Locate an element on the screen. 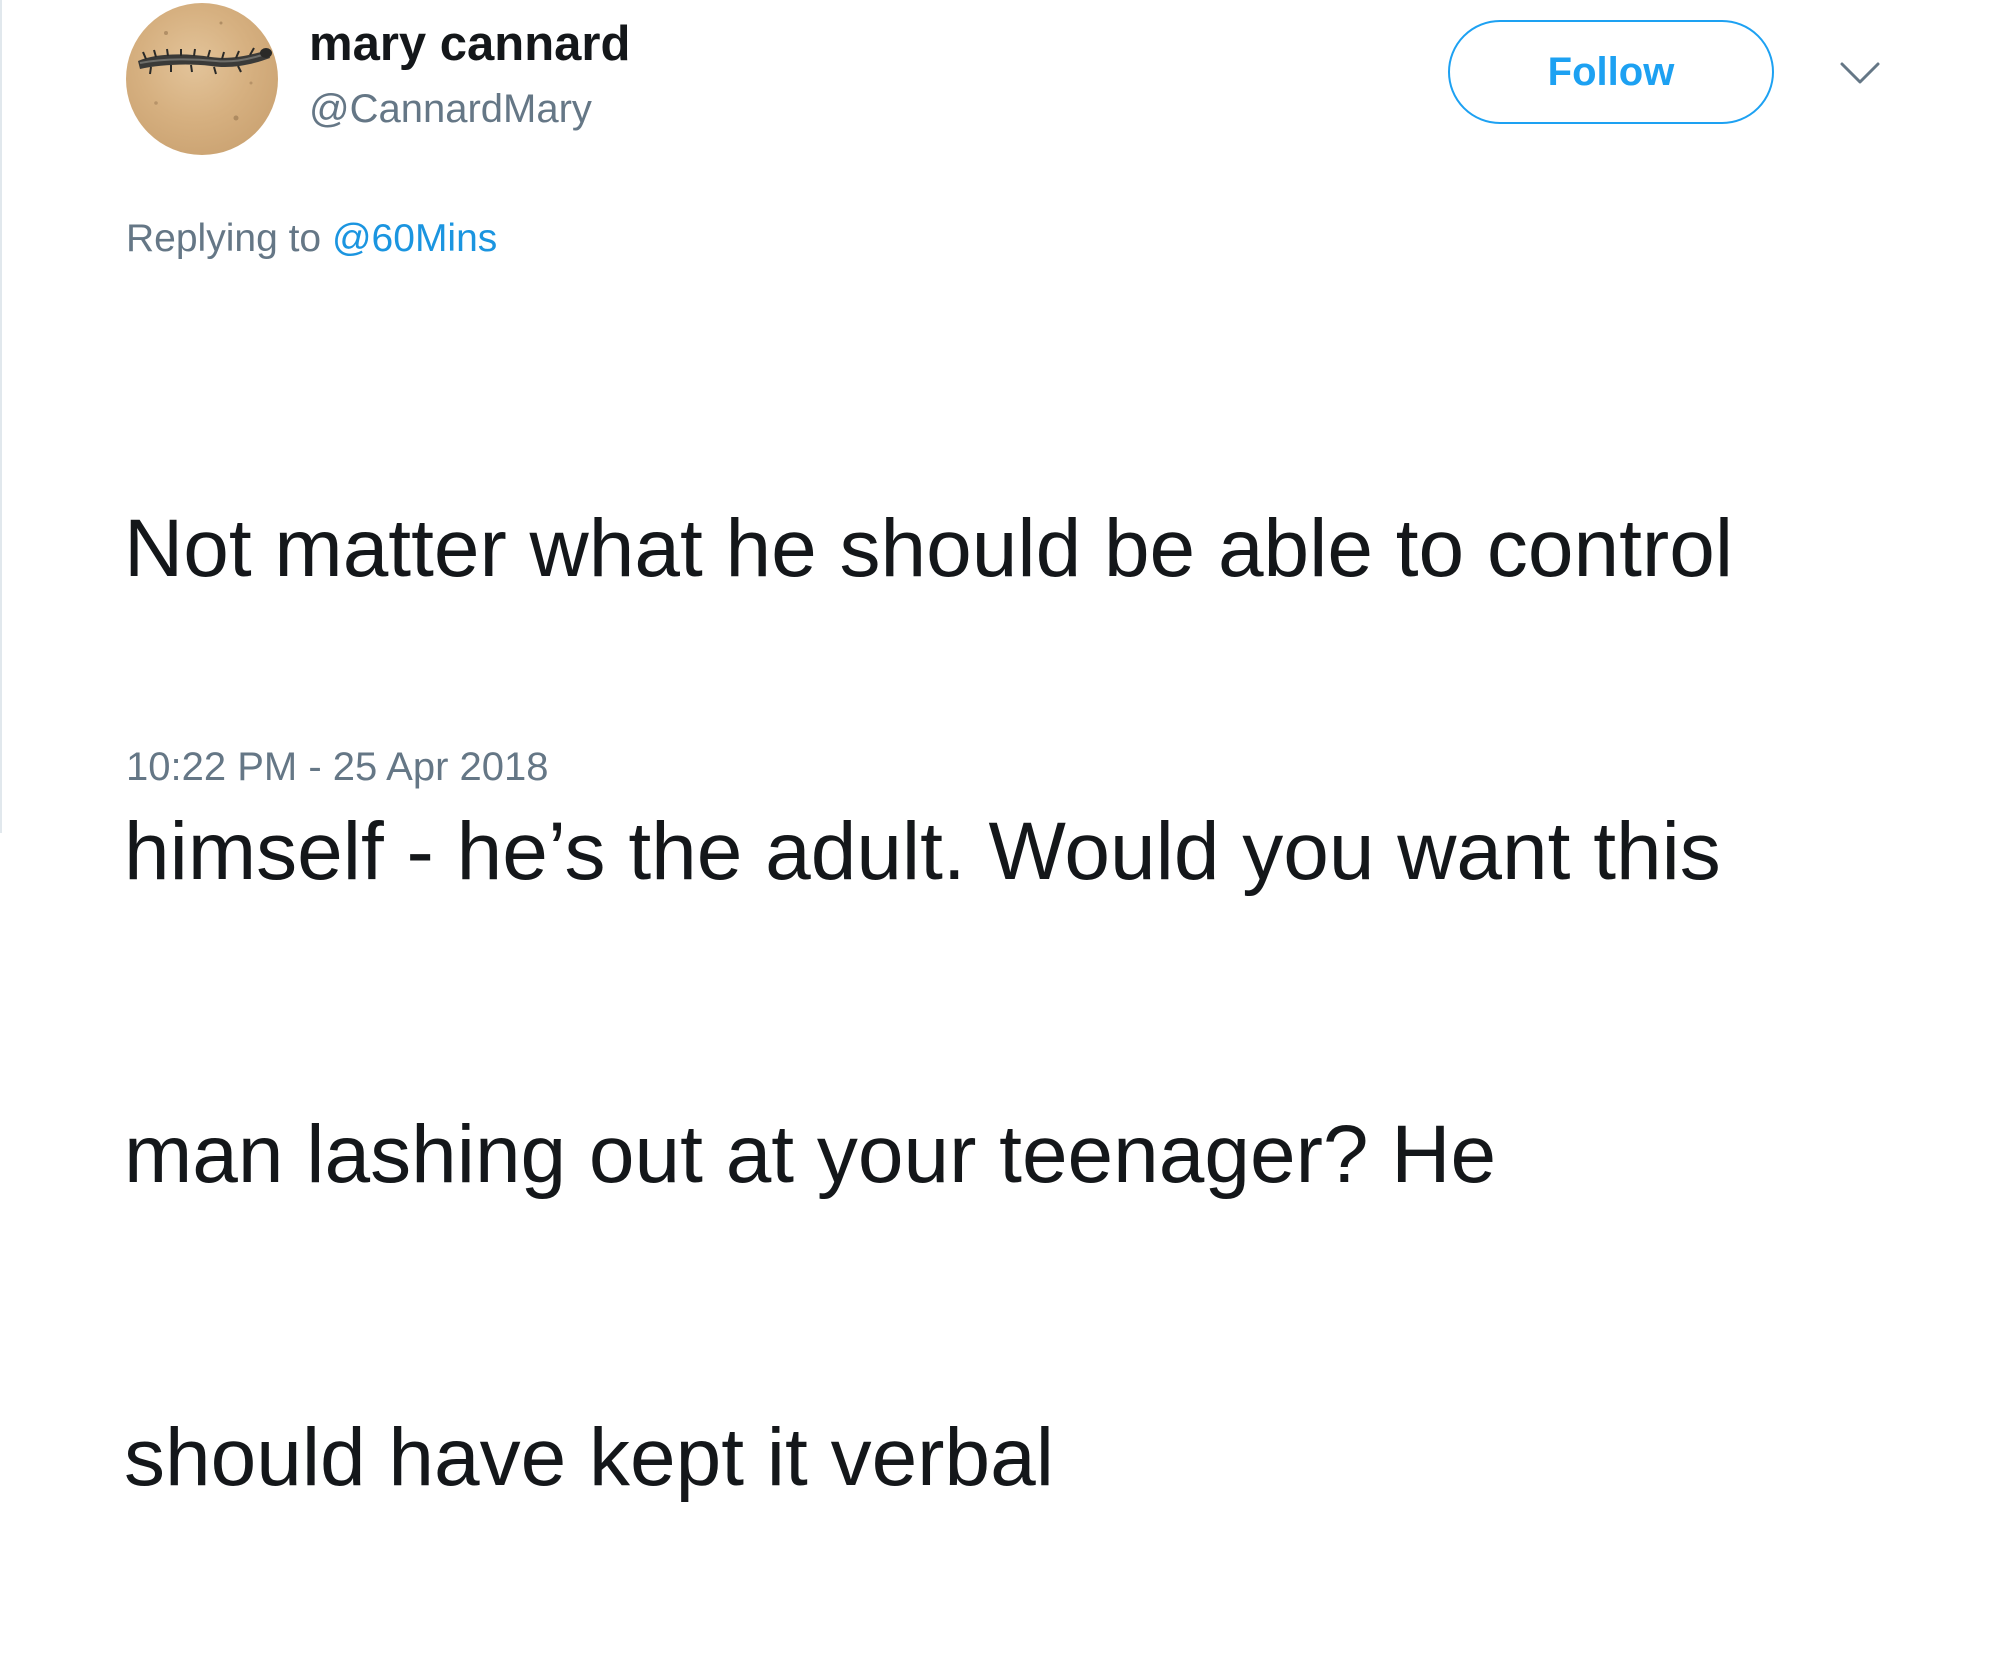  reply-mention-link: @60Mins is located at coordinates (414, 238).